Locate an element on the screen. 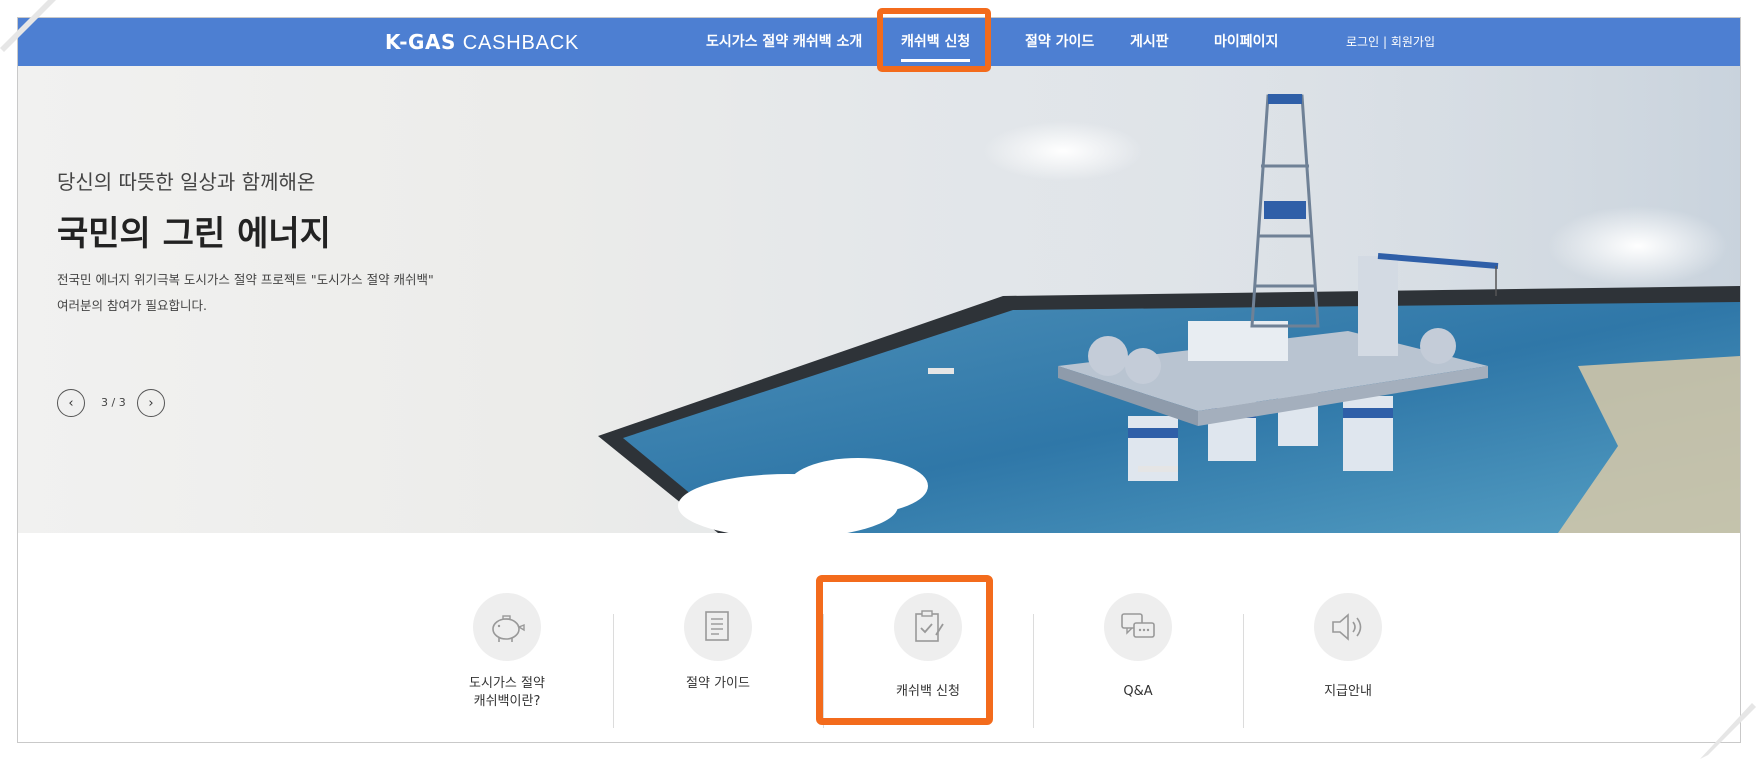 The width and height of the screenshot is (1756, 759). quick-menu-label: 도시가스 절약 캐쉬백이란? is located at coordinates (507, 692).